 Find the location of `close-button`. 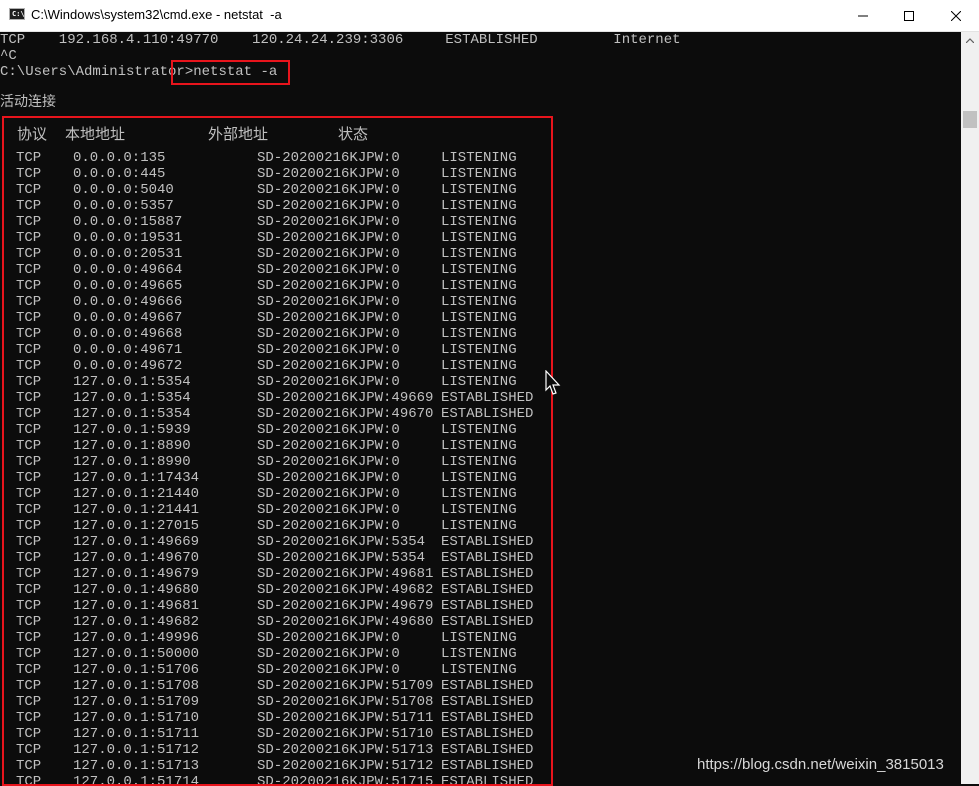

close-button is located at coordinates (956, 15).